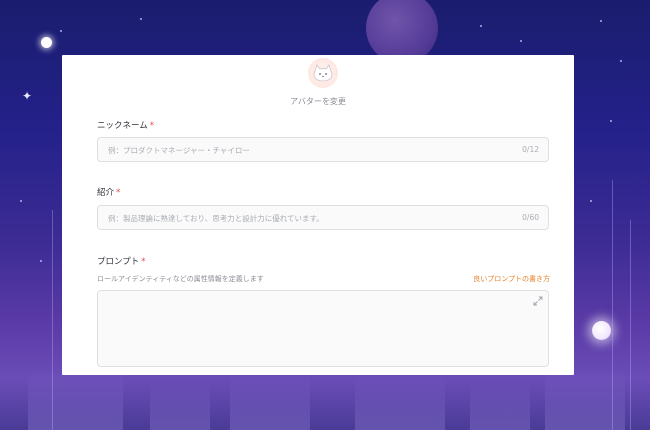 The width and height of the screenshot is (650, 430). I want to click on prompt-textarea, so click(323, 328).